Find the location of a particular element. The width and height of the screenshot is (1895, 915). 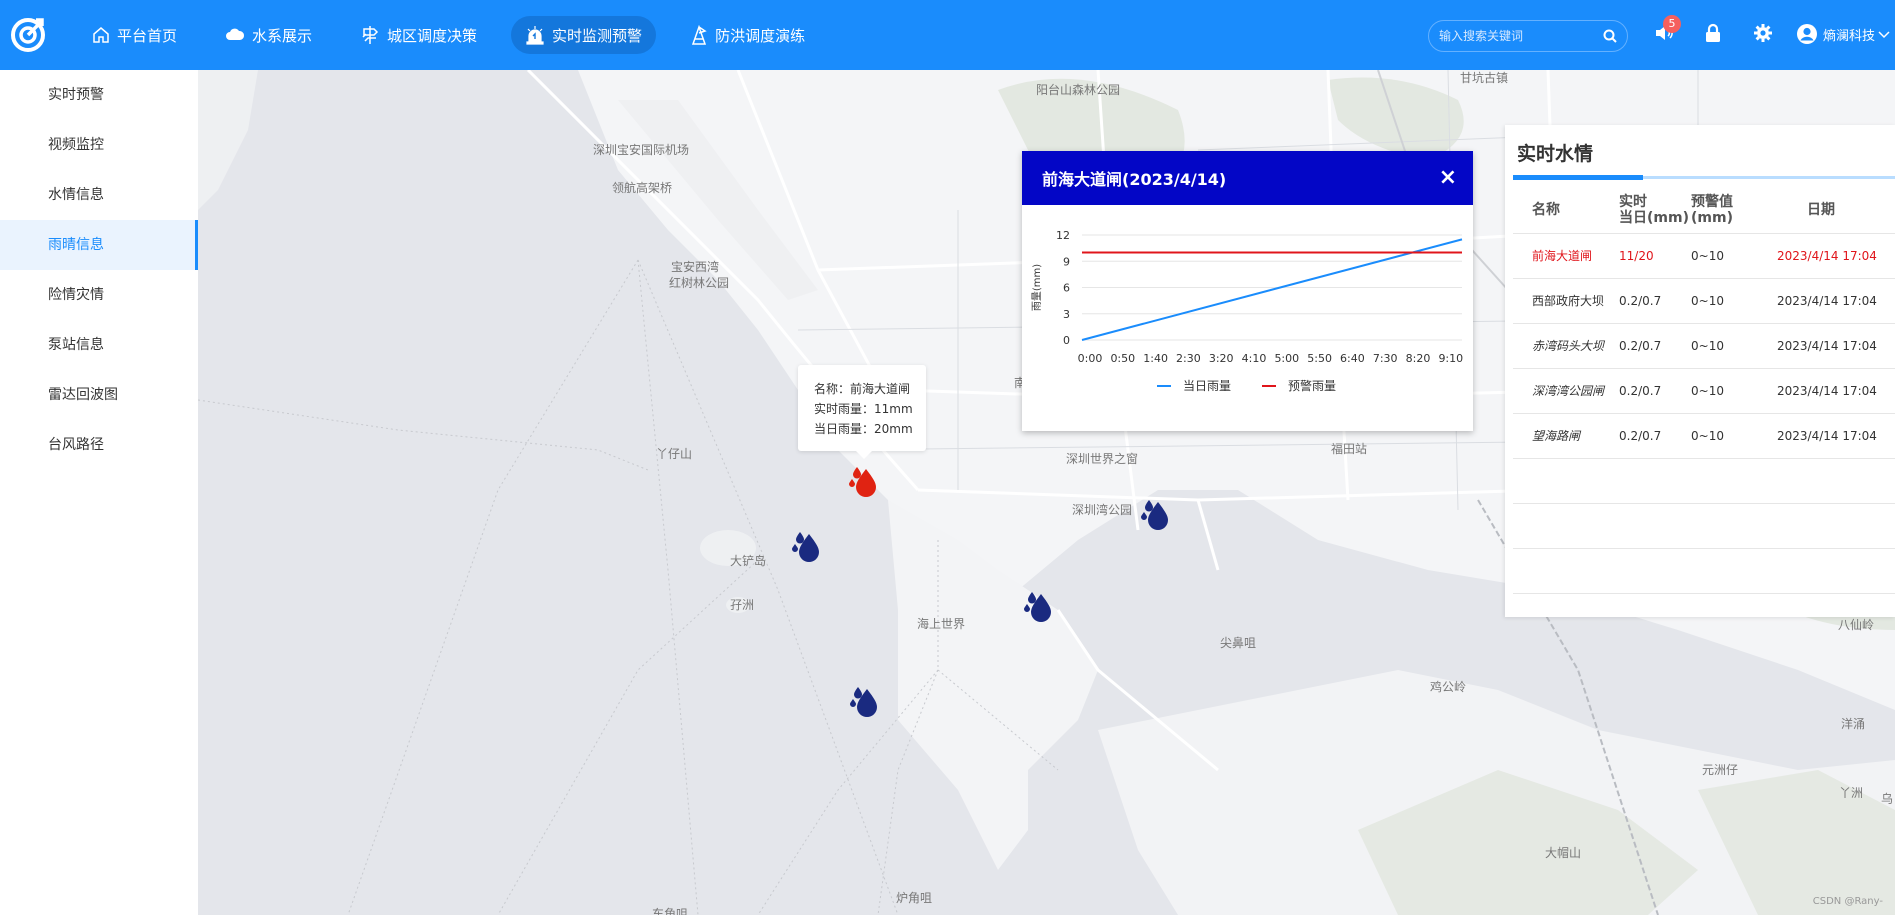

popup-header: 前海大道闸(2023/4/14) × is located at coordinates (1247, 178).